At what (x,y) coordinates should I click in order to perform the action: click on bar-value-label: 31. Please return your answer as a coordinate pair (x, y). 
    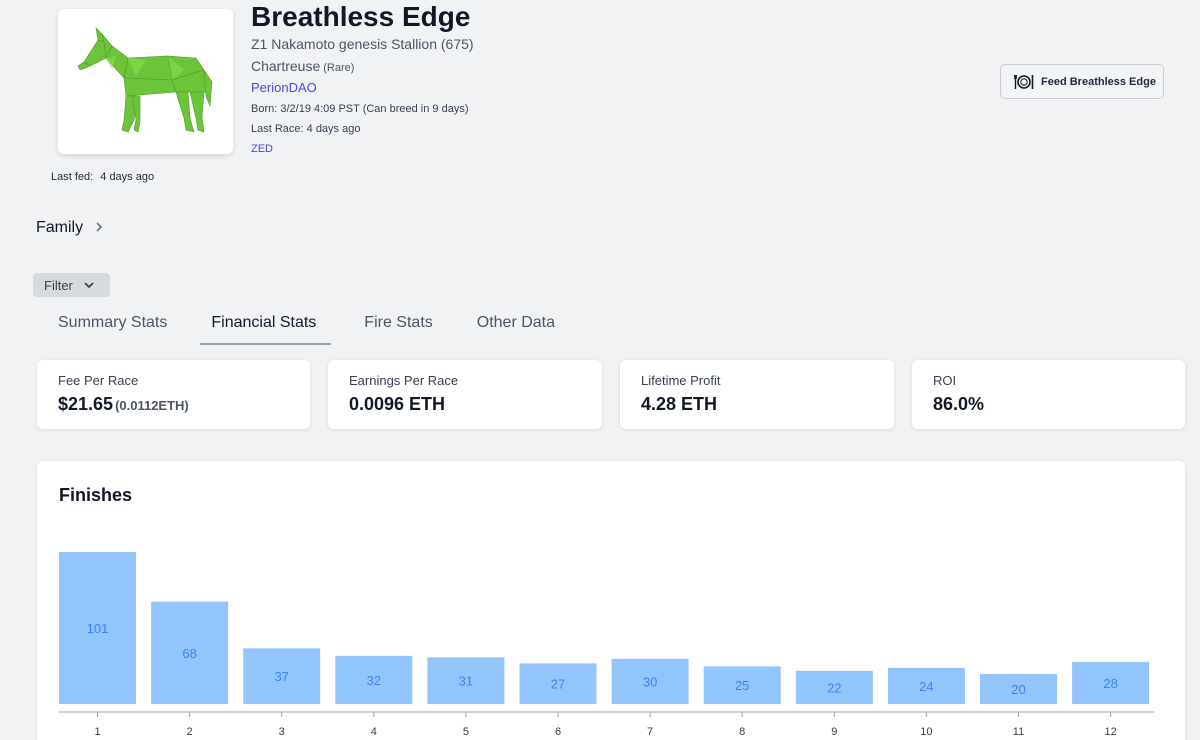
    Looking at the image, I should click on (466, 681).